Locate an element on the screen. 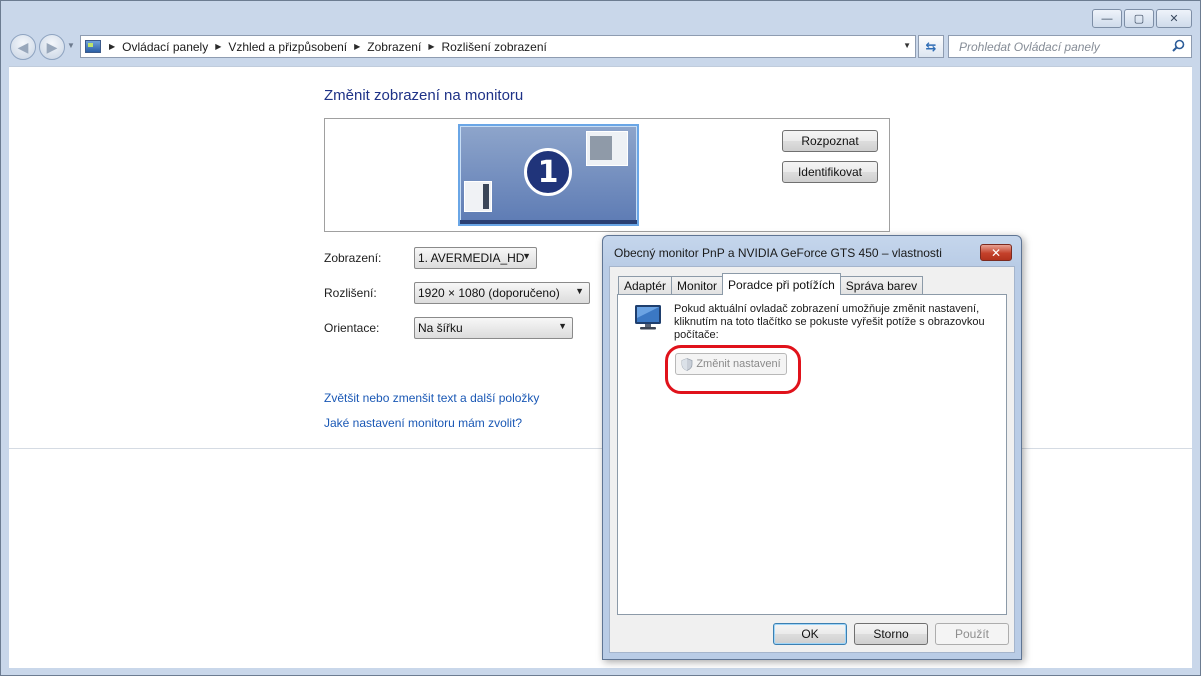 This screenshot has height=676, width=1201. maximize-icon: ▢ is located at coordinates (1139, 19).